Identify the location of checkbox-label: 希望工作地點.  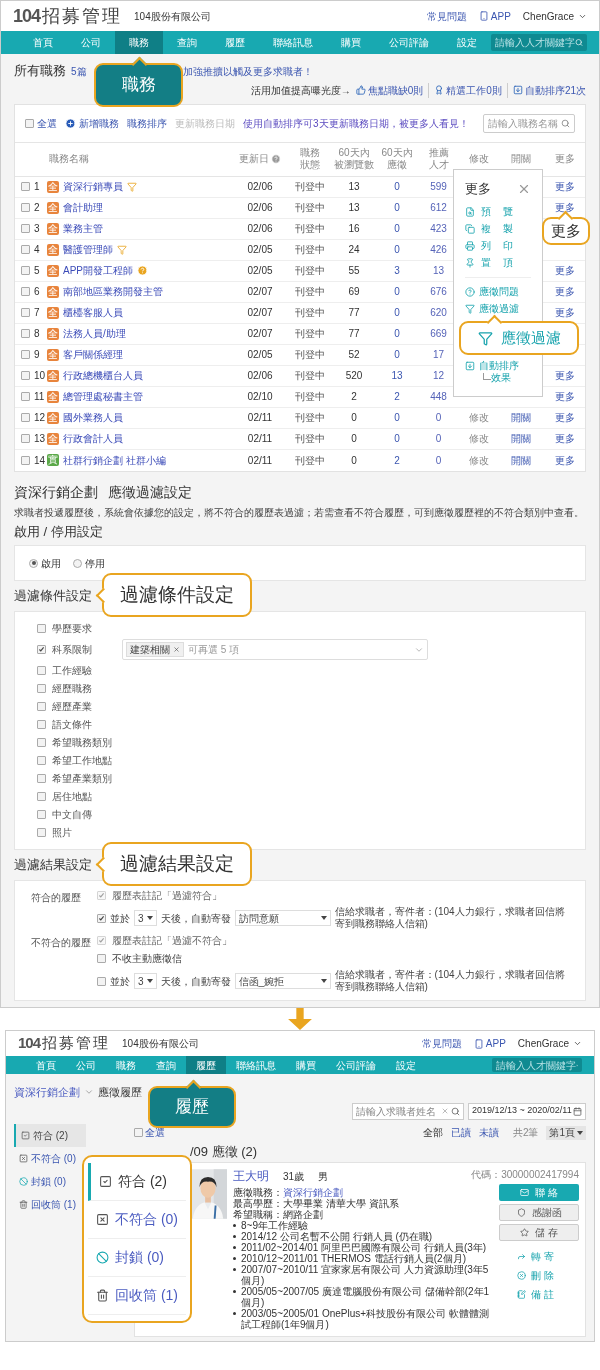
(82, 760).